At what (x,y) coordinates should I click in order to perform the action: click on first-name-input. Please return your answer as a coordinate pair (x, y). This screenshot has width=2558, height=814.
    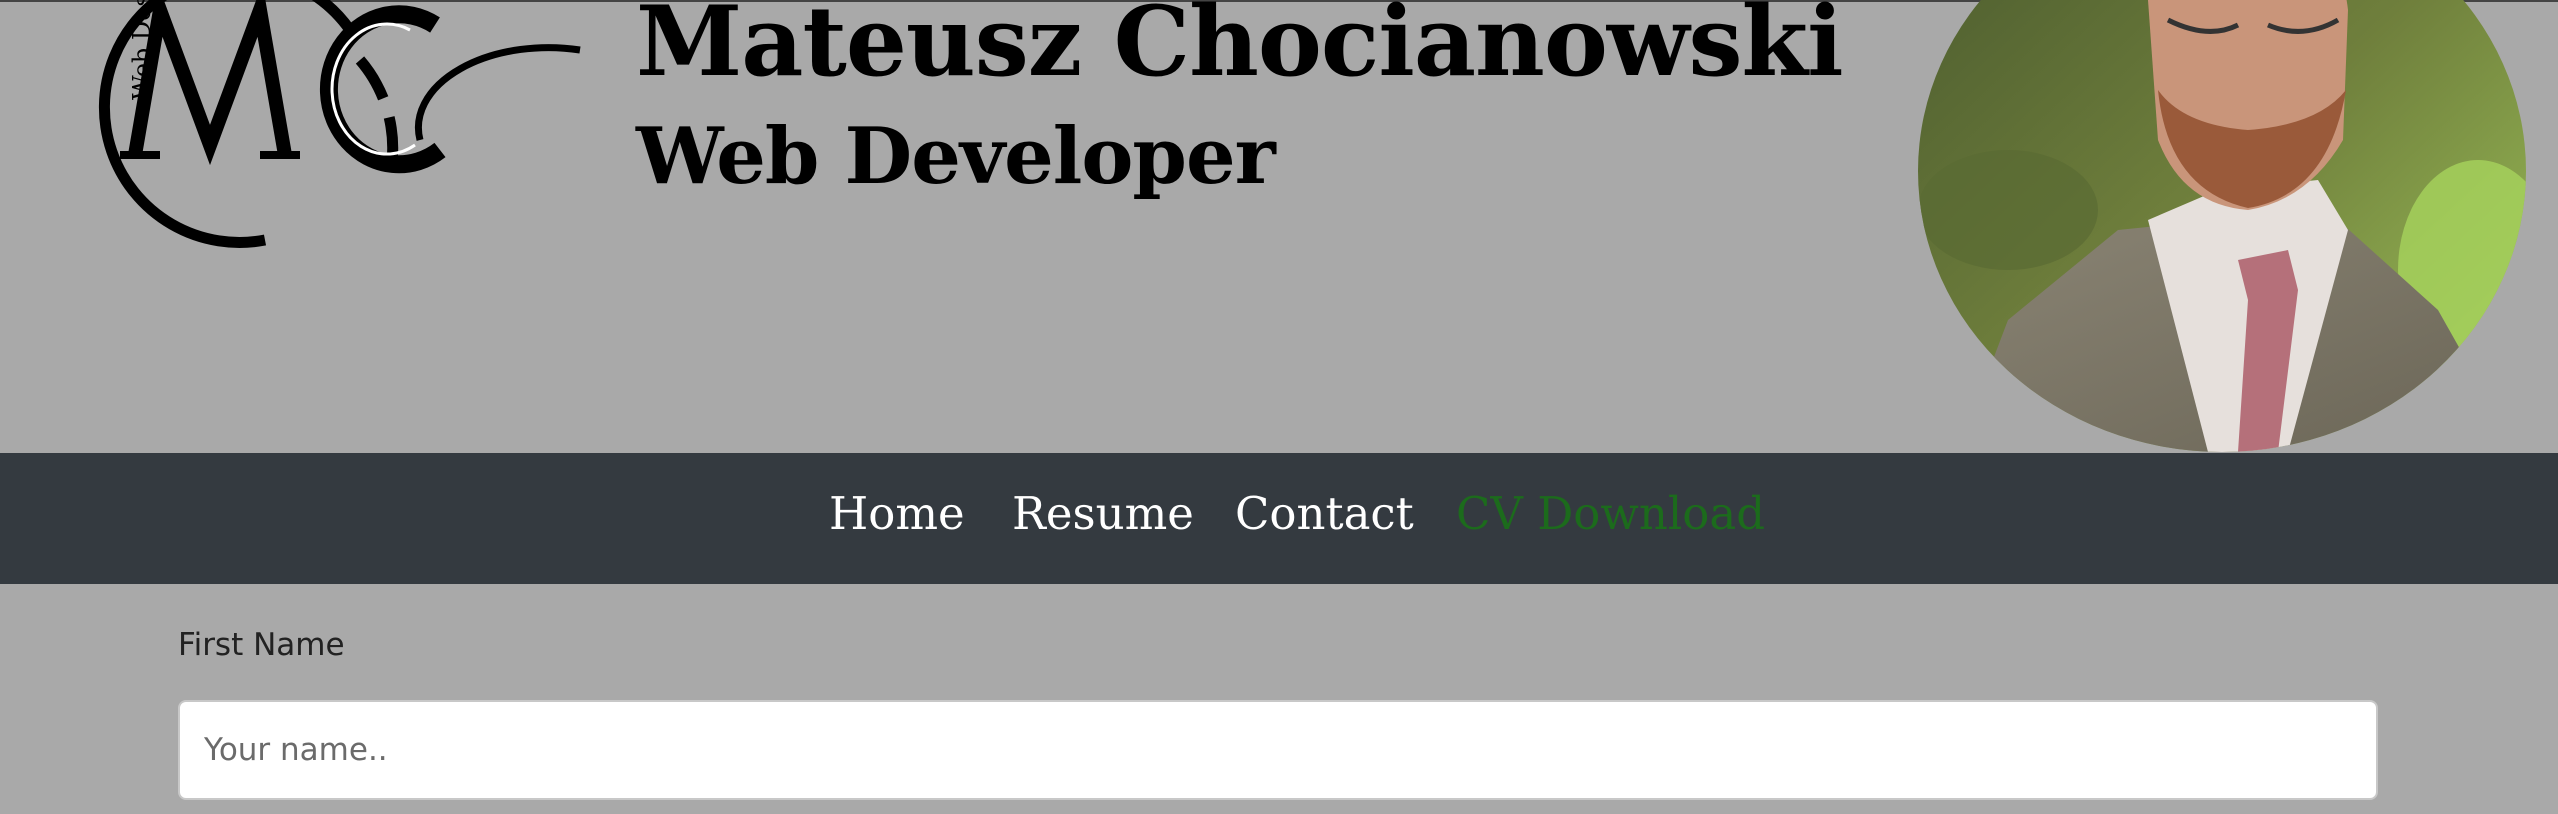
    Looking at the image, I should click on (1278, 750).